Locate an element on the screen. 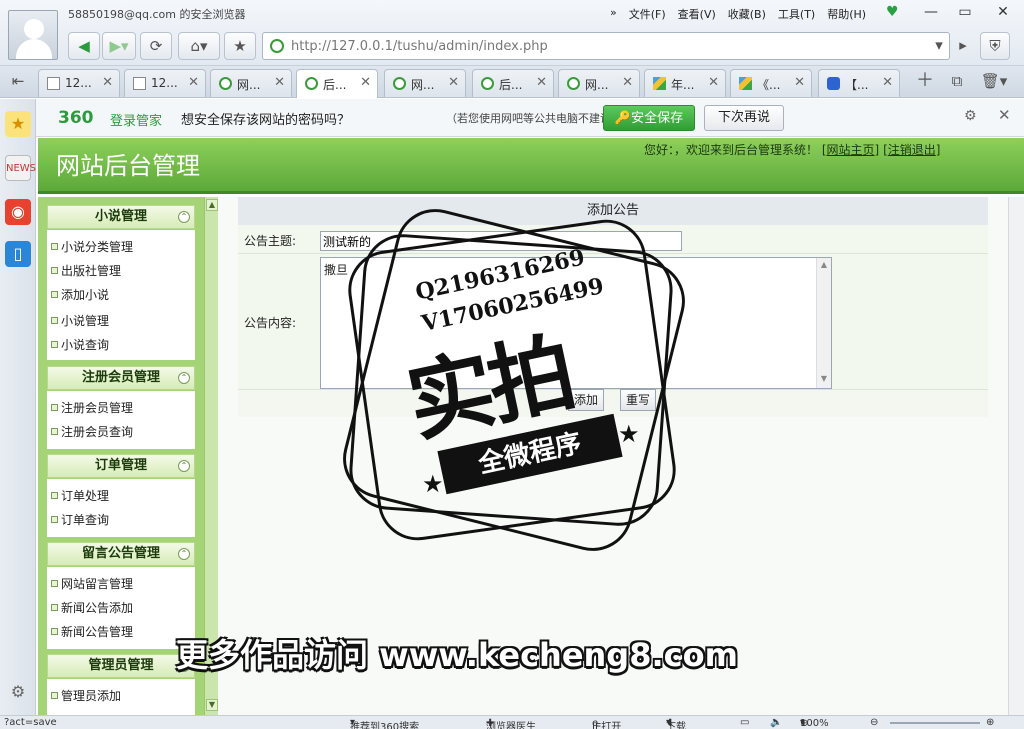 The image size is (1024, 729). menu-expand-icon: » is located at coordinates (613, 14).